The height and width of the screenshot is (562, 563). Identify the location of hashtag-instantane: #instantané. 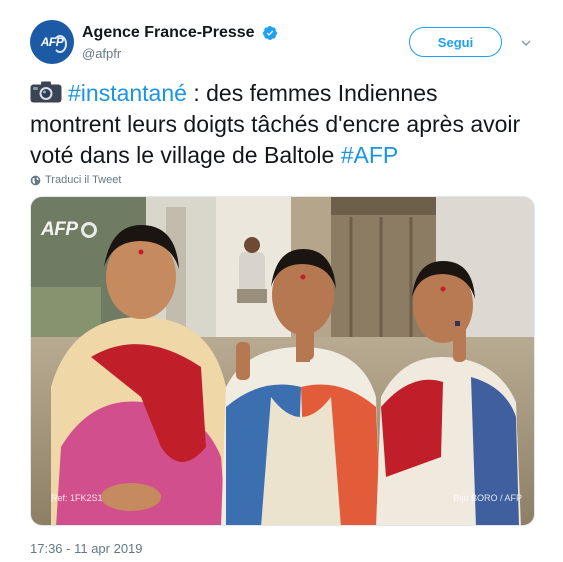
(127, 93).